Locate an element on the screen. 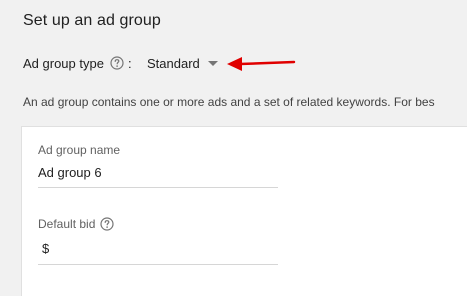 Image resolution: width=467 pixels, height=296 pixels. ad-group-name-input: Ad group 6 is located at coordinates (70, 172).